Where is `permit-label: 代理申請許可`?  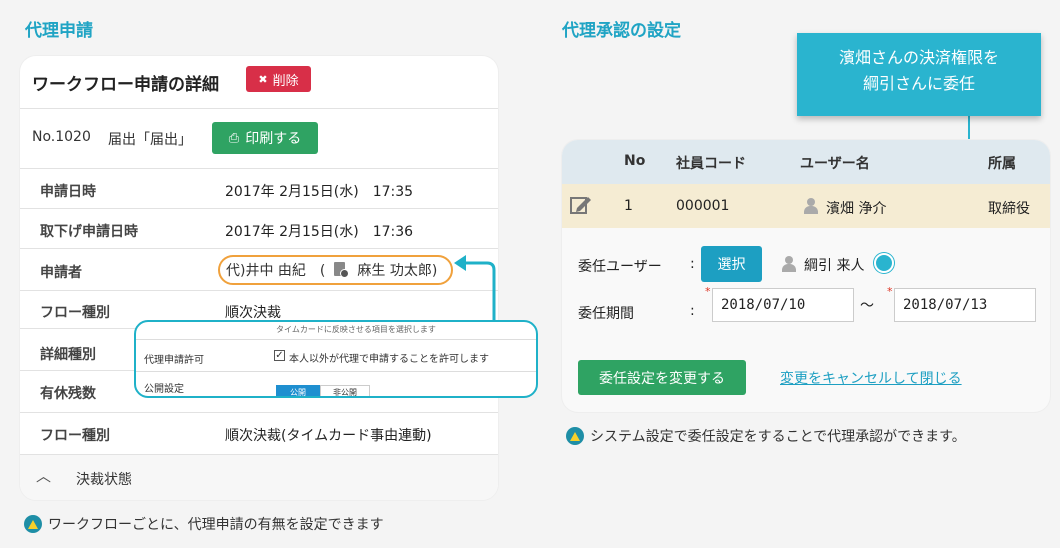
permit-label: 代理申請許可 is located at coordinates (174, 360).